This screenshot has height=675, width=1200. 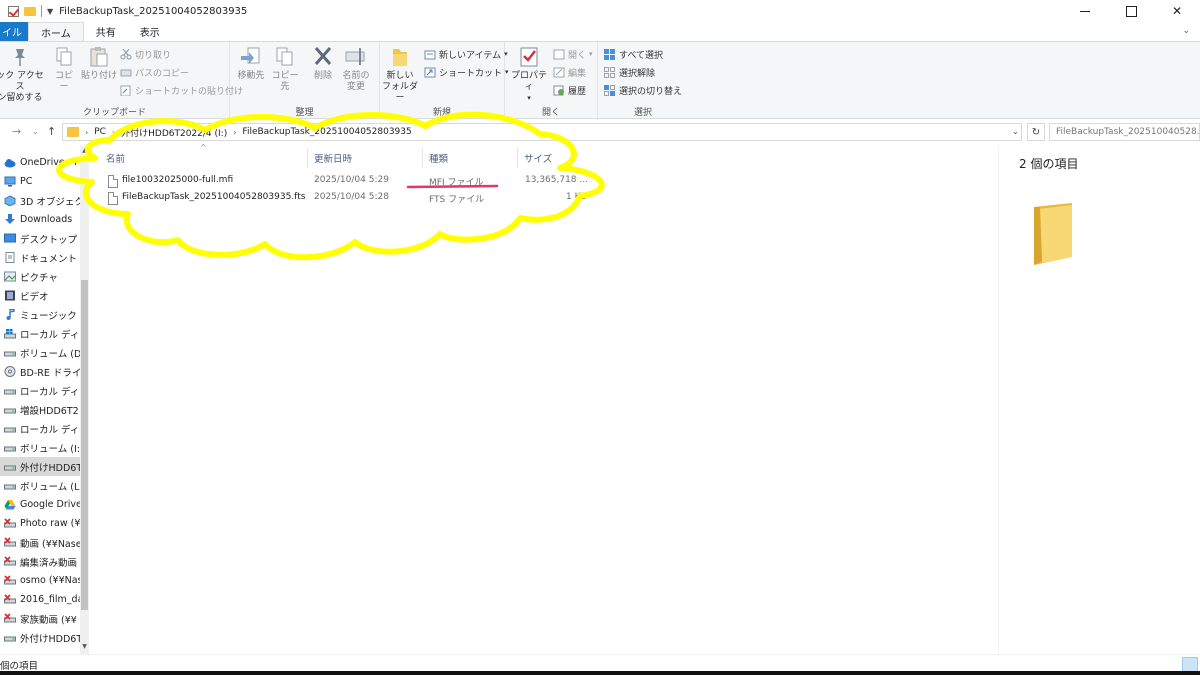 What do you see at coordinates (154, 72) in the screenshot?
I see `copy-path-button: パスのコピー` at bounding box center [154, 72].